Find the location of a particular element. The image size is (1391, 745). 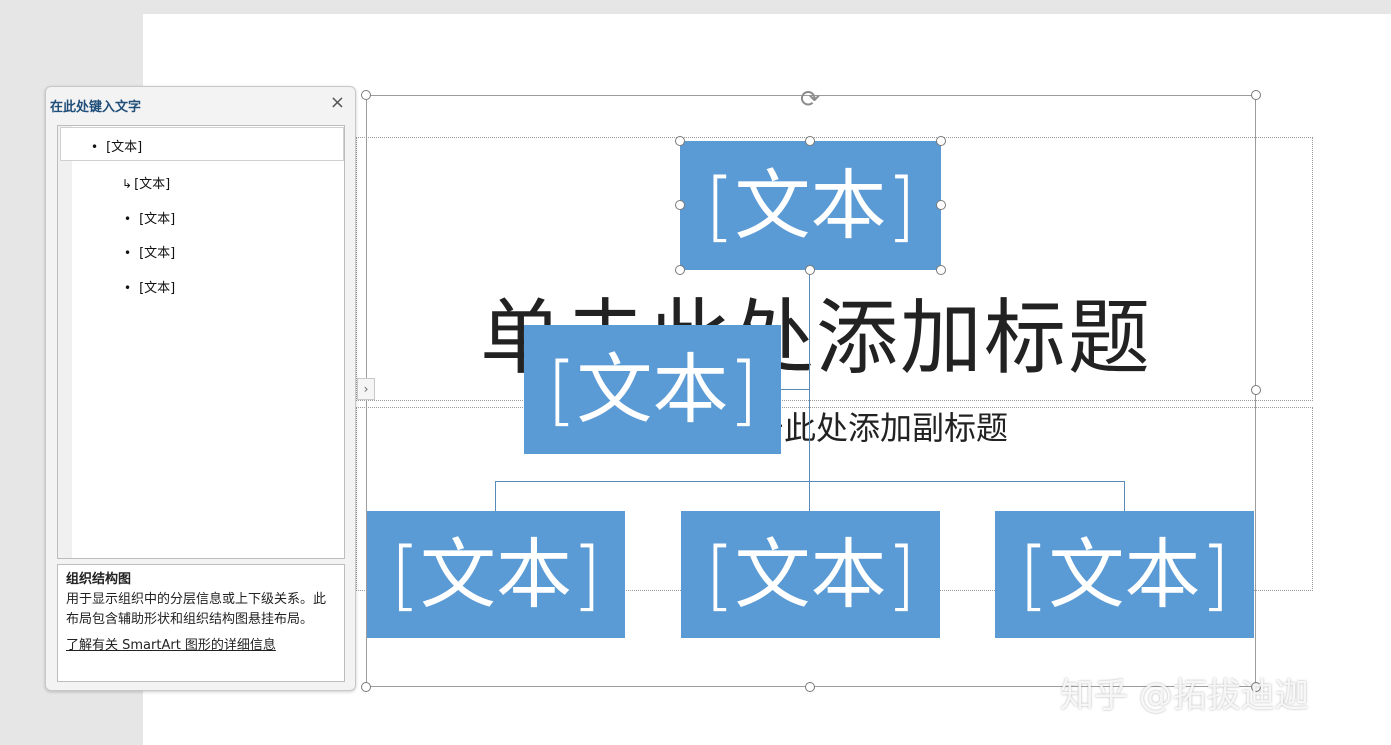

text-pane-toggle-icon: › is located at coordinates (366, 389).